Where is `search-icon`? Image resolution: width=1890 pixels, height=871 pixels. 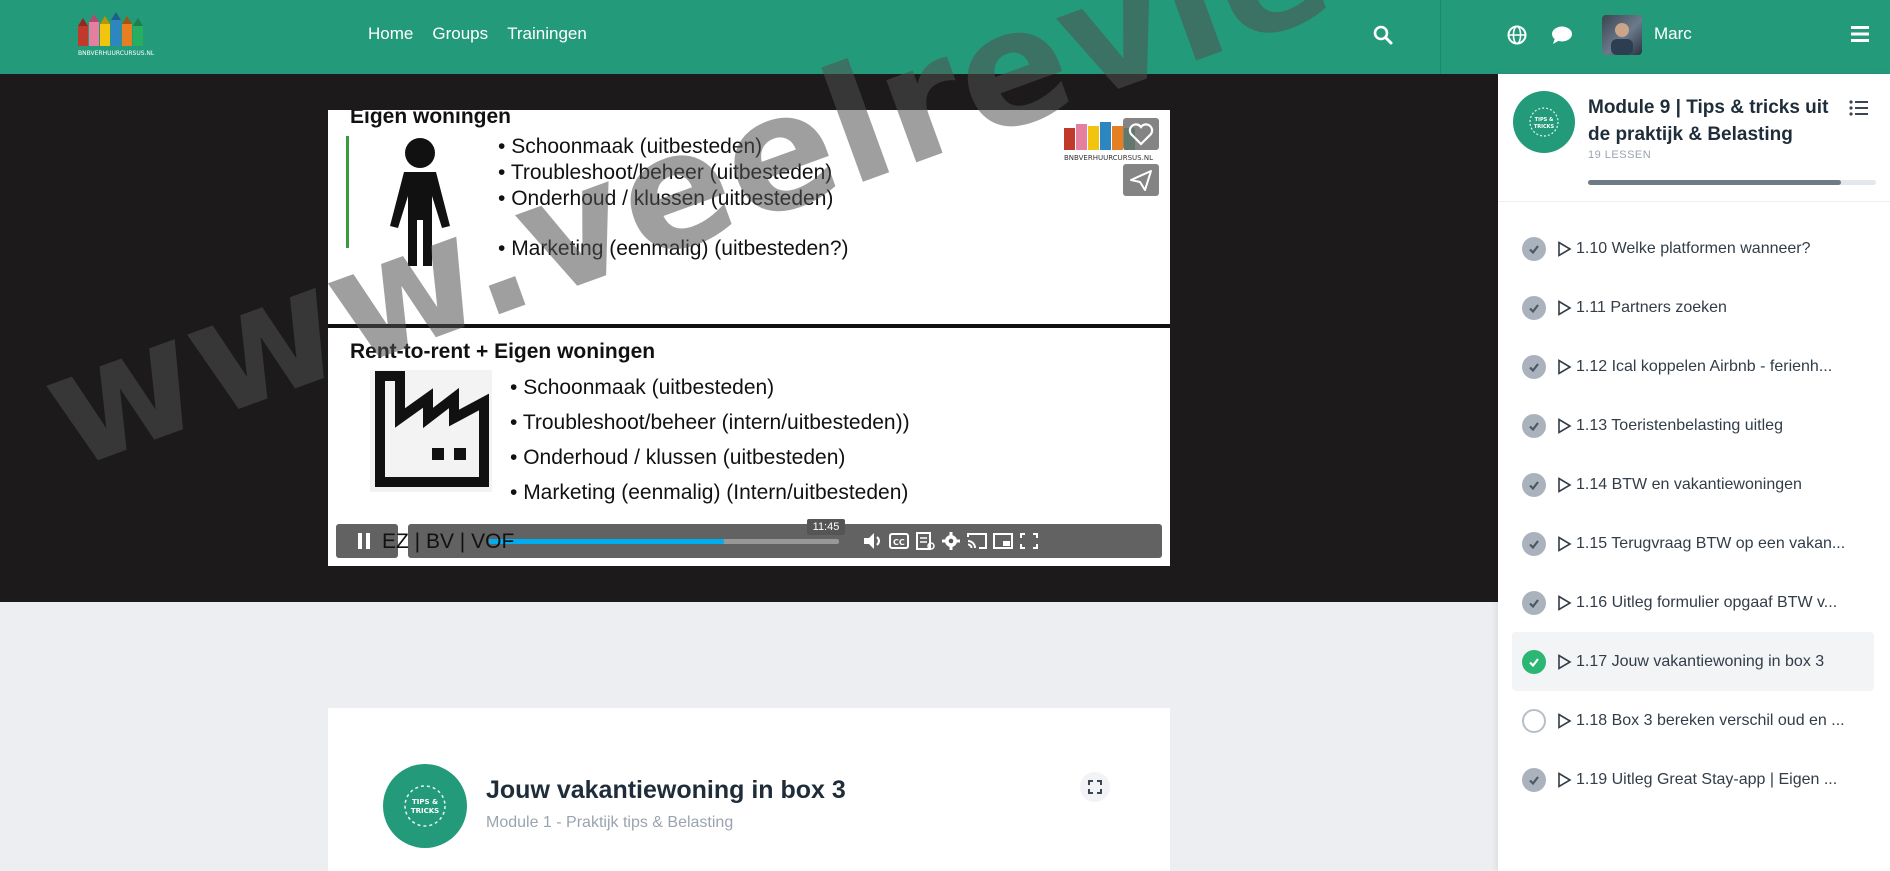 search-icon is located at coordinates (1383, 35).